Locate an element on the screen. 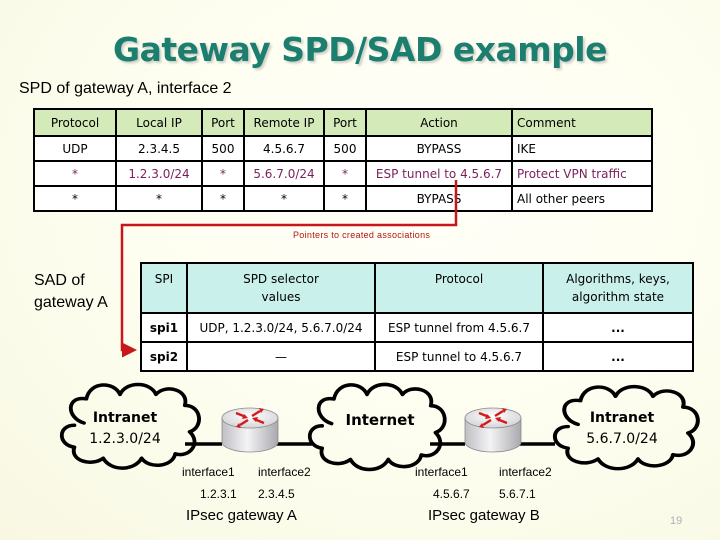 Image resolution: width=720 pixels, height=540 pixels. spd-caption: SPD of gateway A, interface 2 is located at coordinates (125, 88).